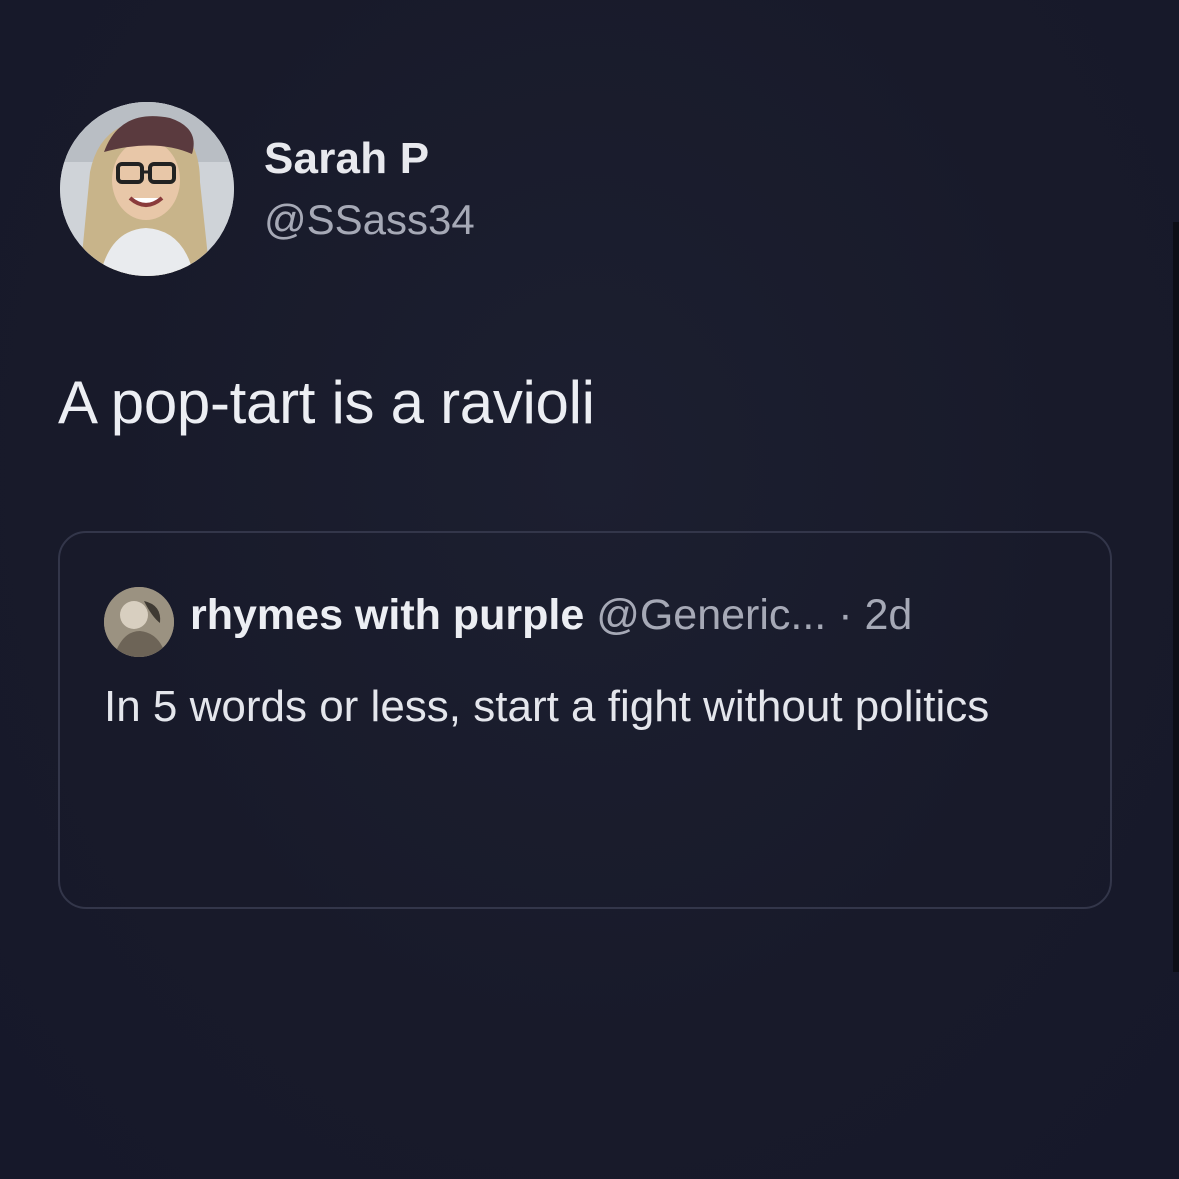  What do you see at coordinates (889, 615) in the screenshot?
I see `quoted-tweet-time: 2d` at bounding box center [889, 615].